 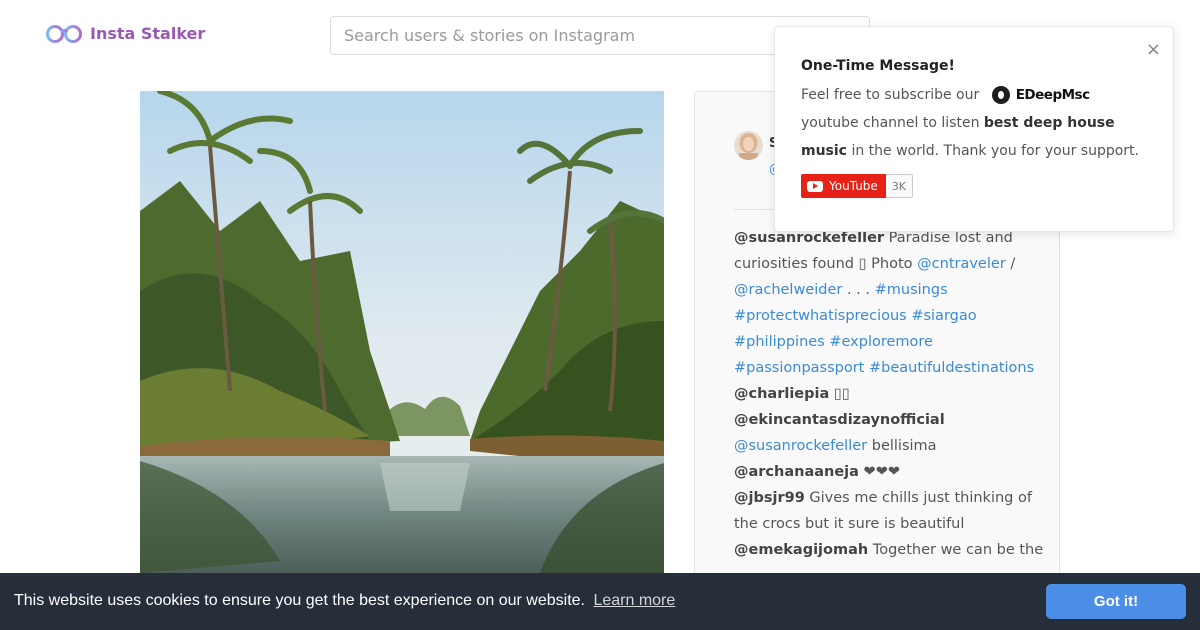 I want to click on channel-name: EDeepMsc, so click(x=1052, y=95).